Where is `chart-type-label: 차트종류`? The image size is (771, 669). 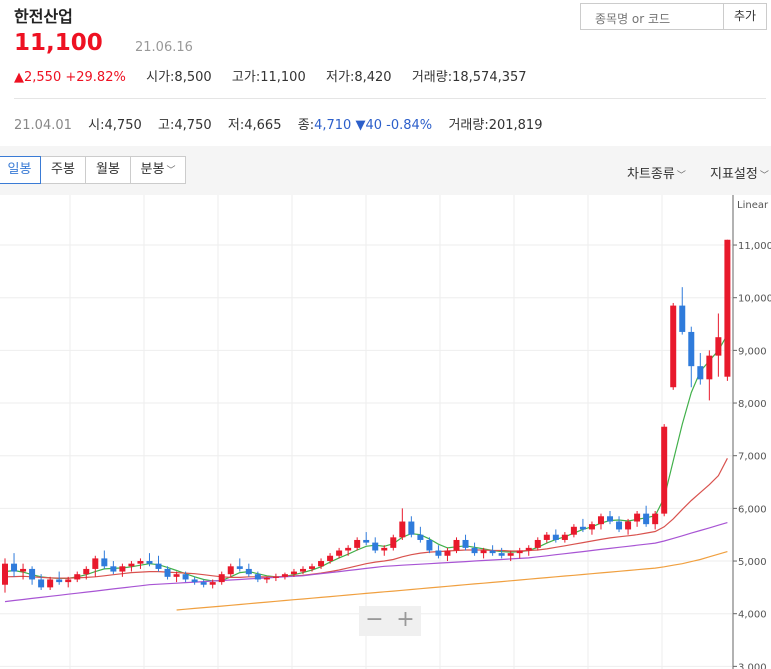
chart-type-label: 차트종류 is located at coordinates (651, 174).